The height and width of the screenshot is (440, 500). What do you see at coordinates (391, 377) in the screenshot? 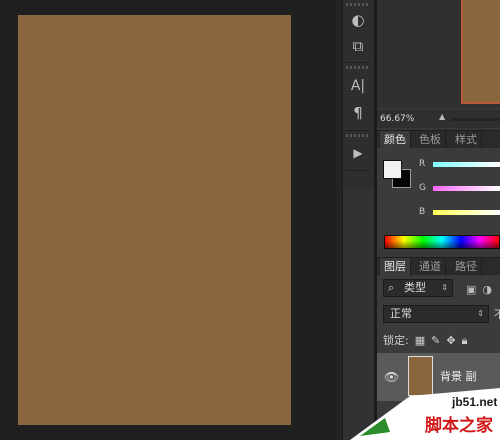
I see `visibility-eye-icon: 👁︎` at bounding box center [391, 377].